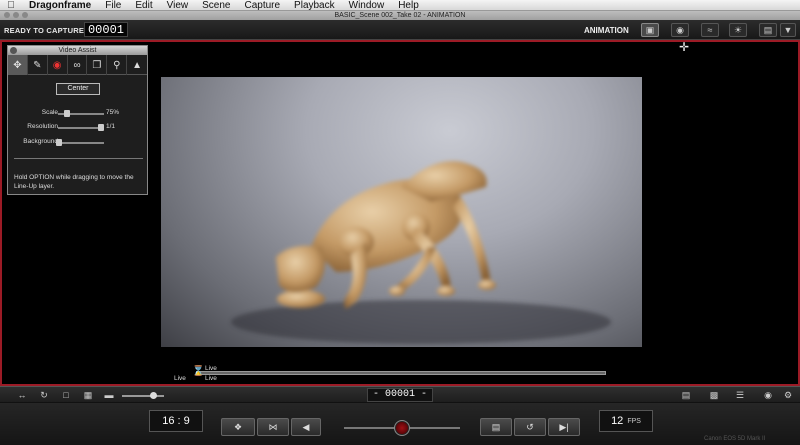  I want to click on scale-value: 75%, so click(113, 112).